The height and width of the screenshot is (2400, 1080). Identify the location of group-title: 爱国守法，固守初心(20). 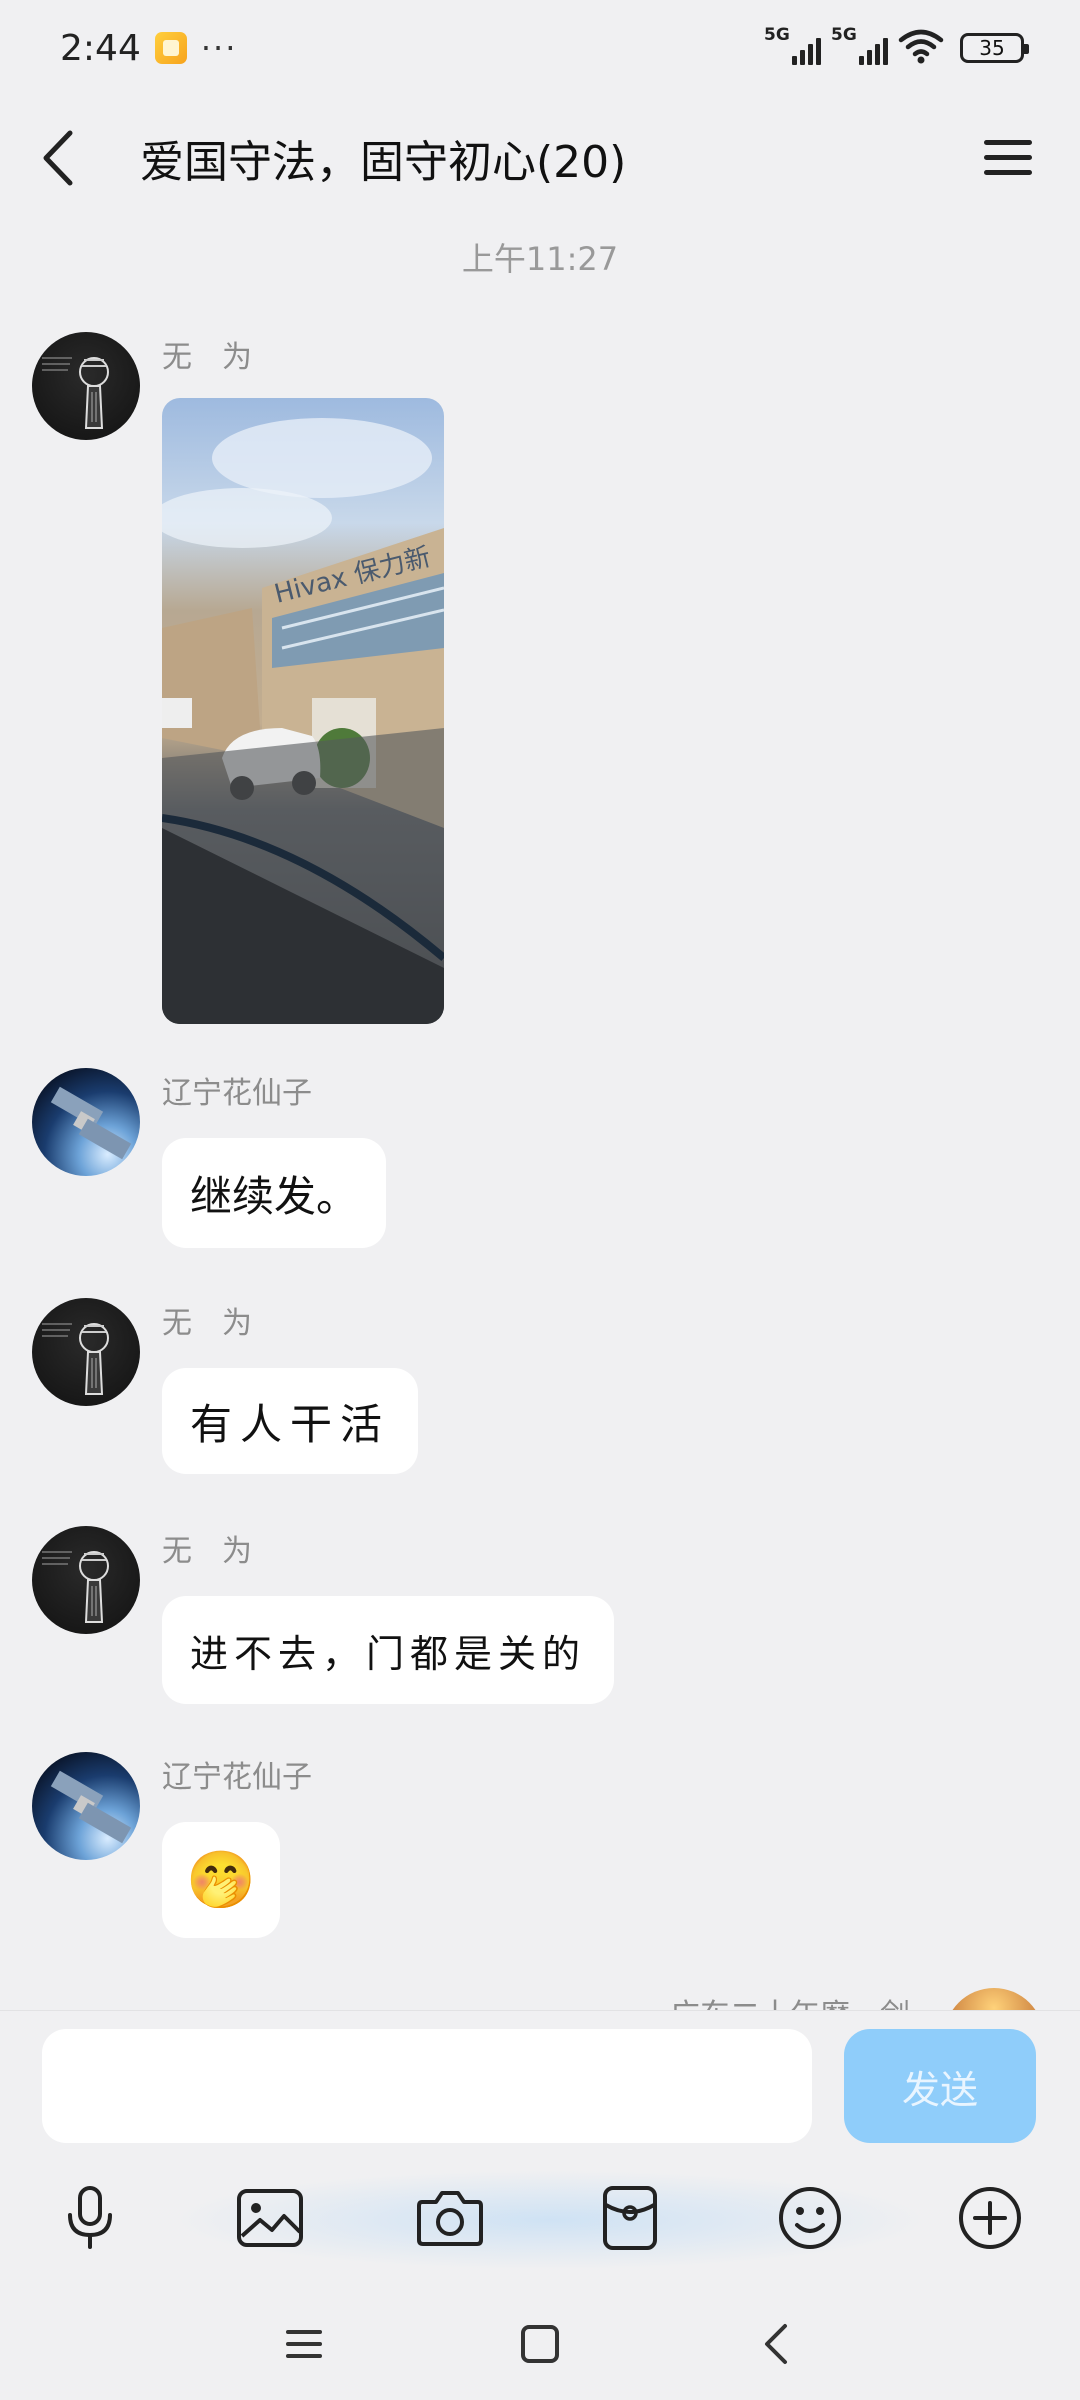
(383, 162).